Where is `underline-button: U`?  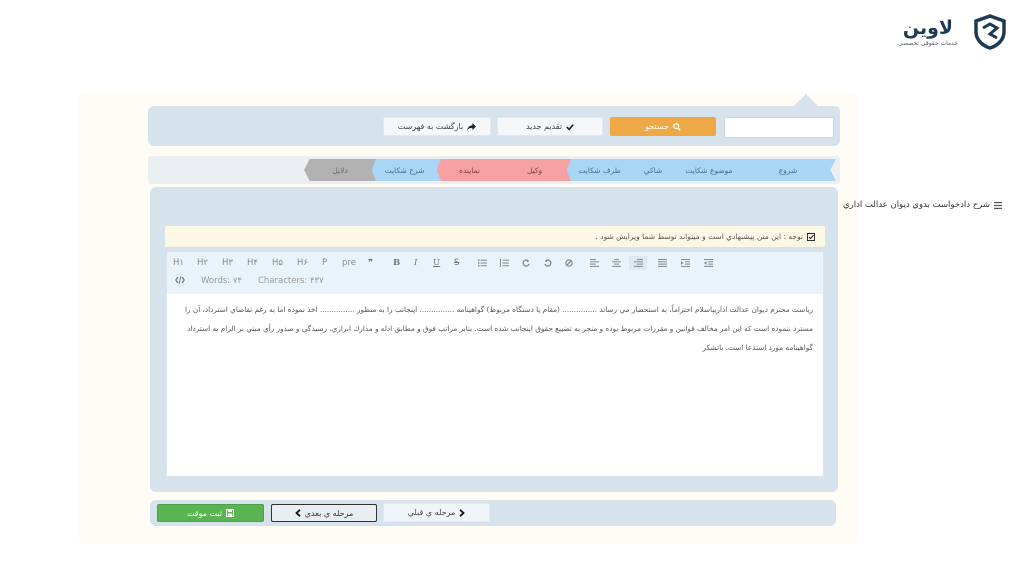
underline-button: U is located at coordinates (436, 263).